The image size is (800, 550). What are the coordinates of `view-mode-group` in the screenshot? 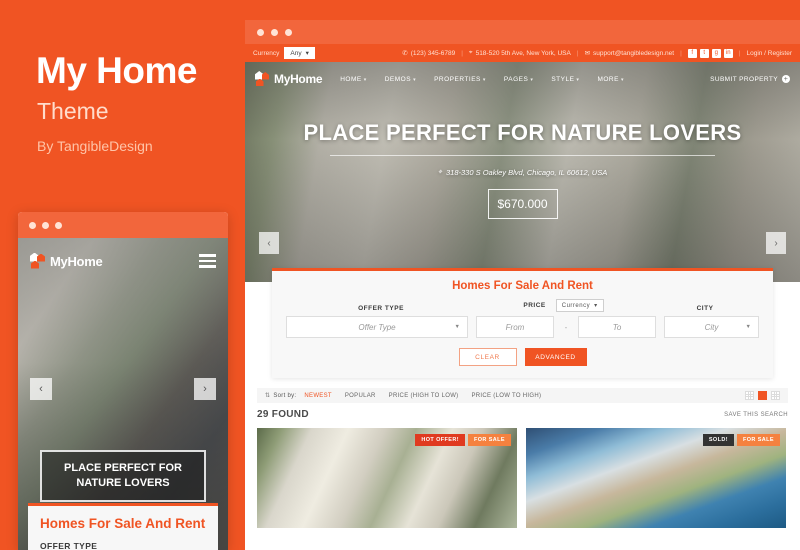 It's located at (762, 395).